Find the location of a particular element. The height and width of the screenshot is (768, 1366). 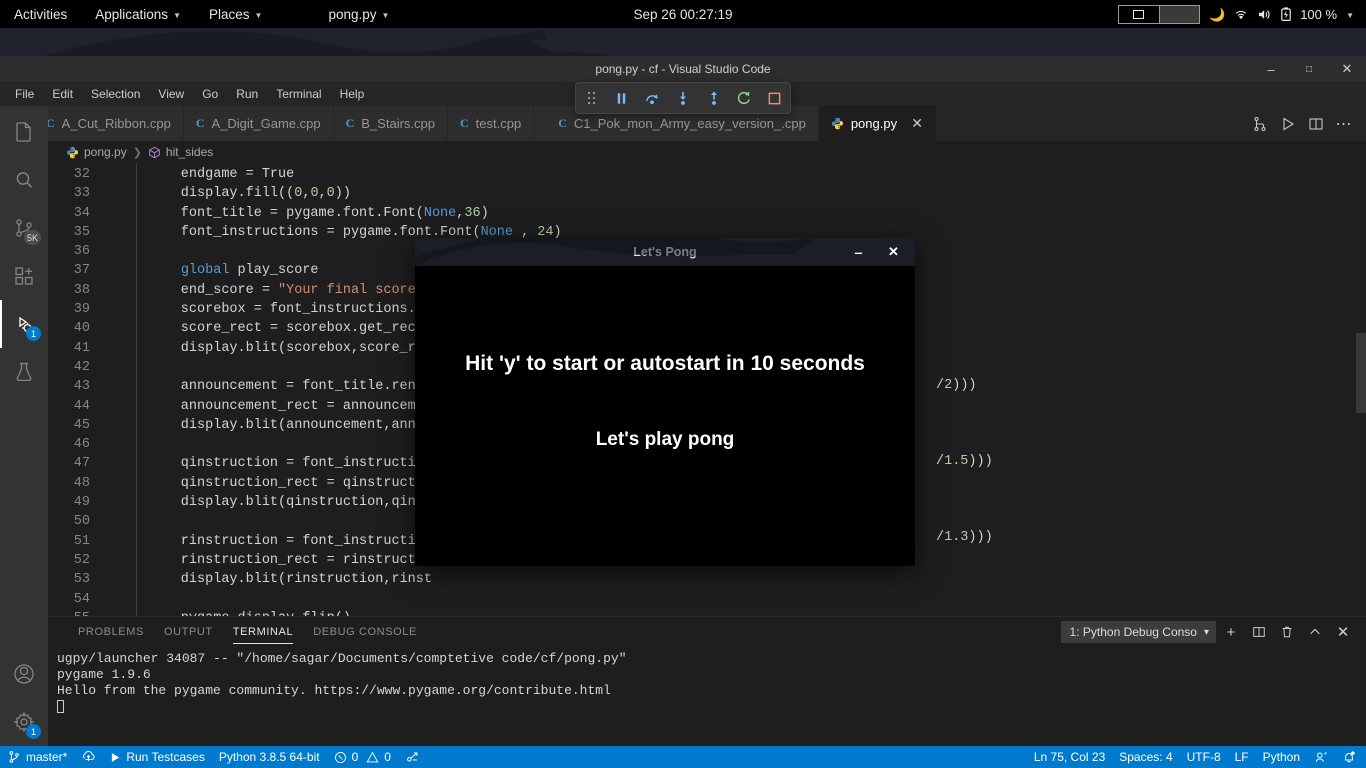

source-control-badge: 5K is located at coordinates (32, 237).